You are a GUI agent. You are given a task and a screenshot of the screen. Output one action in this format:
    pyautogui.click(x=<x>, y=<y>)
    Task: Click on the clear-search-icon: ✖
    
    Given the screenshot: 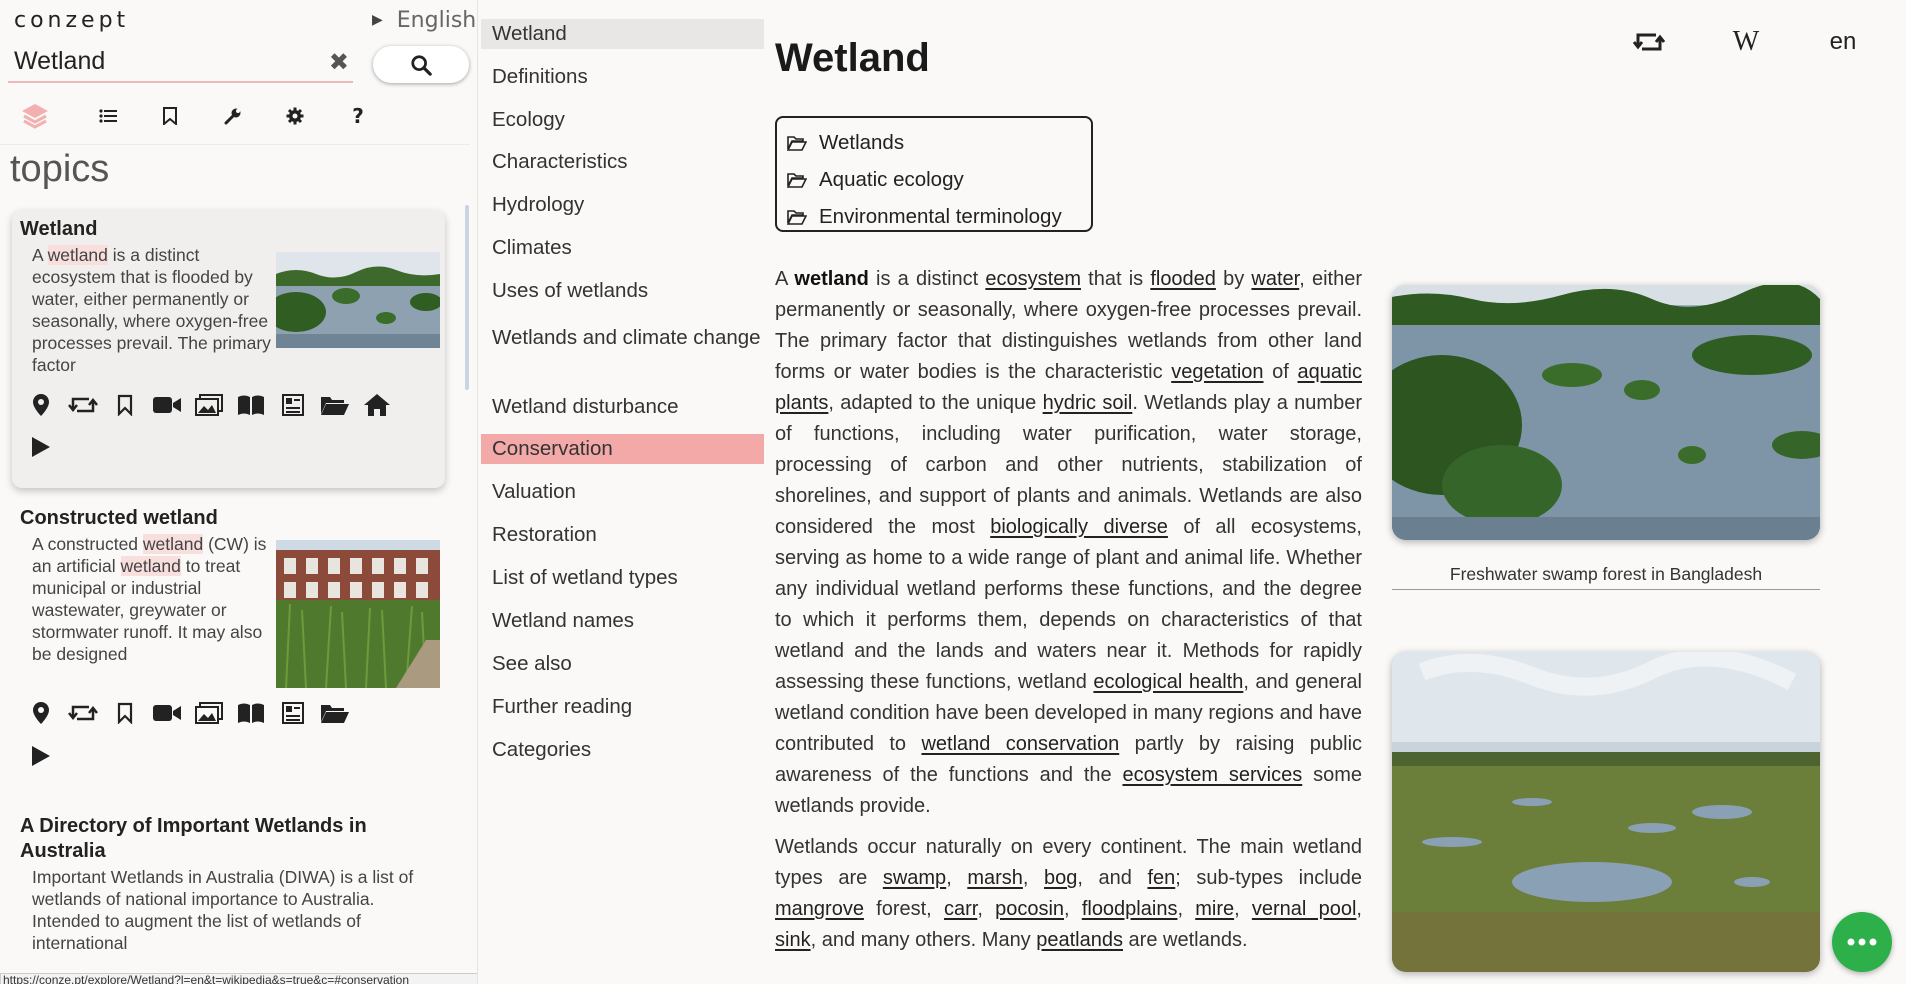 What is the action you would take?
    pyautogui.click(x=339, y=62)
    